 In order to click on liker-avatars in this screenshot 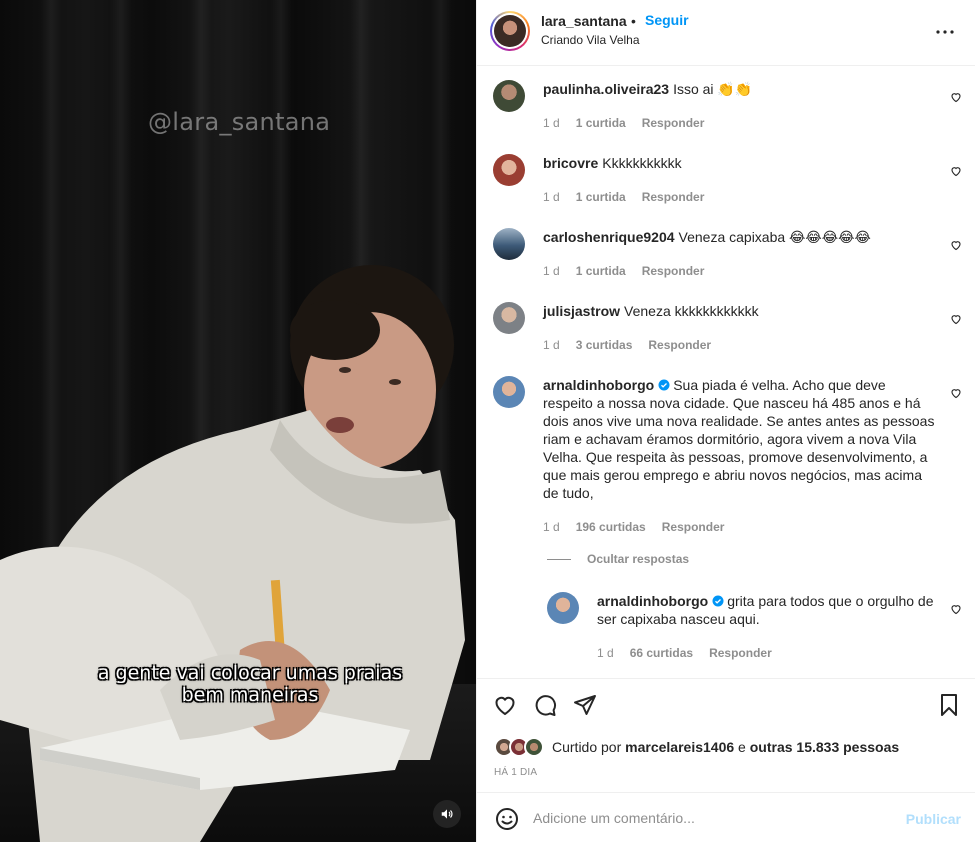, I will do `click(521, 747)`.